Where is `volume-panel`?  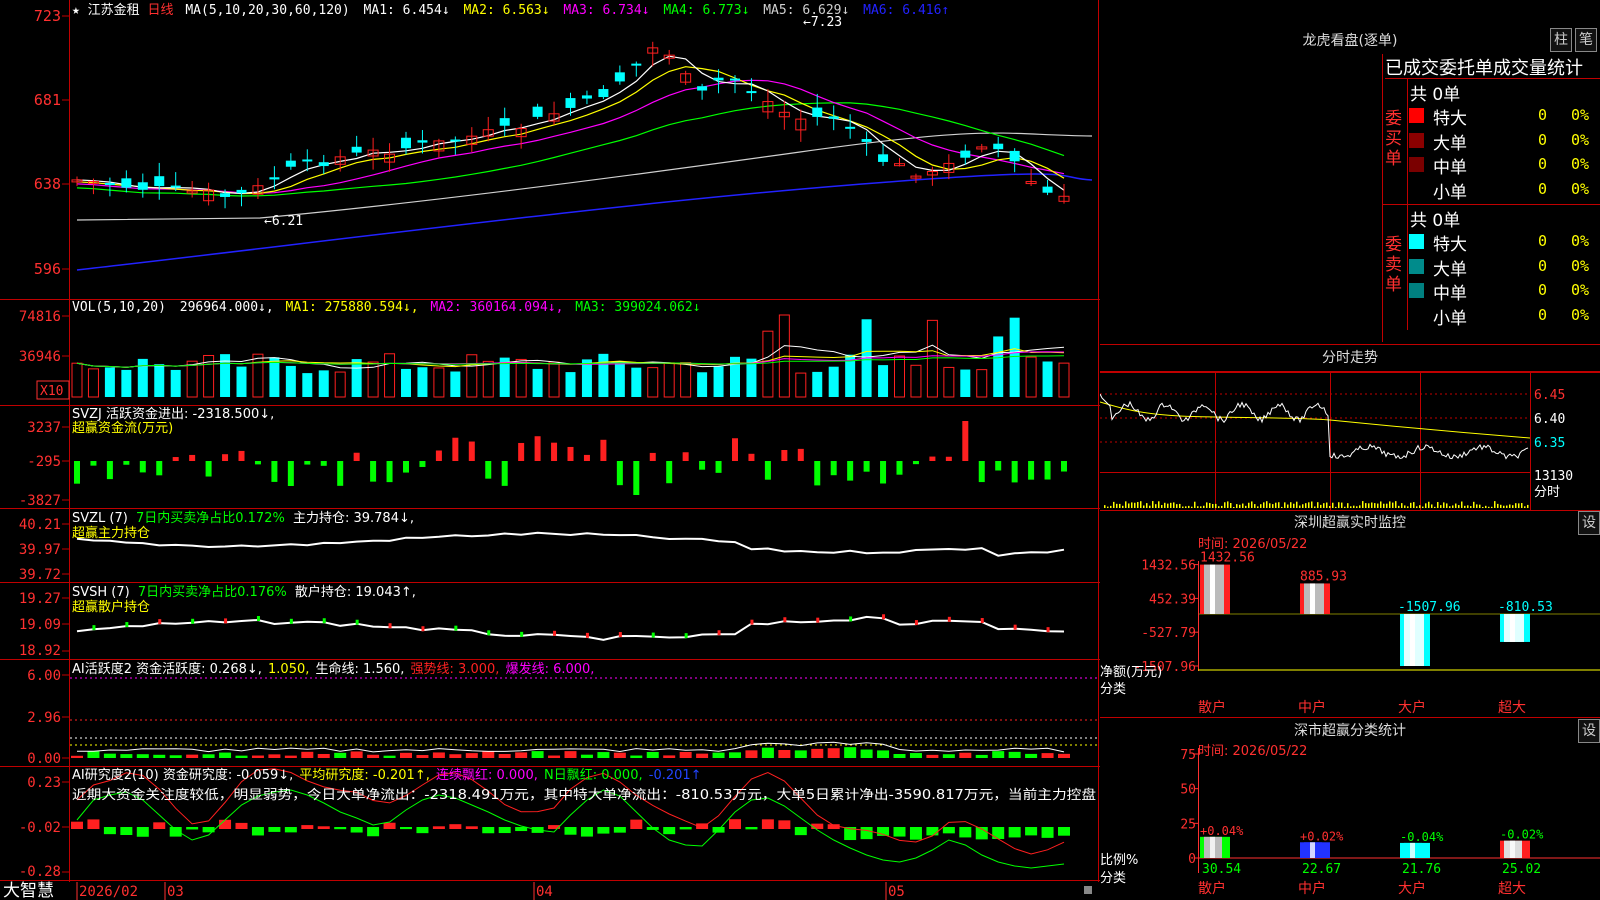
volume-panel is located at coordinates (570, 356).